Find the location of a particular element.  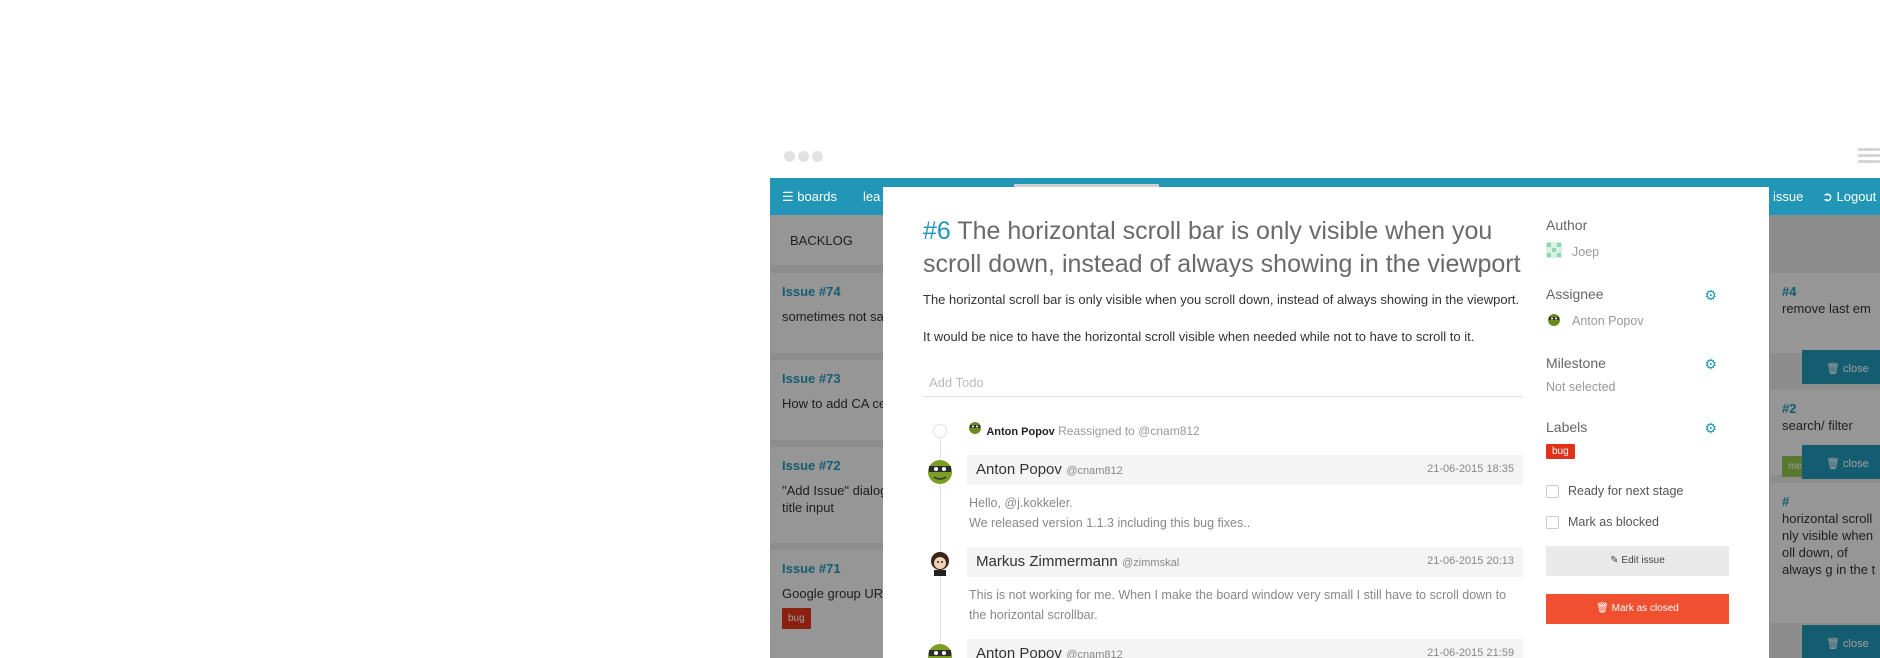

event-author: Anton Popov is located at coordinates (1020, 432).